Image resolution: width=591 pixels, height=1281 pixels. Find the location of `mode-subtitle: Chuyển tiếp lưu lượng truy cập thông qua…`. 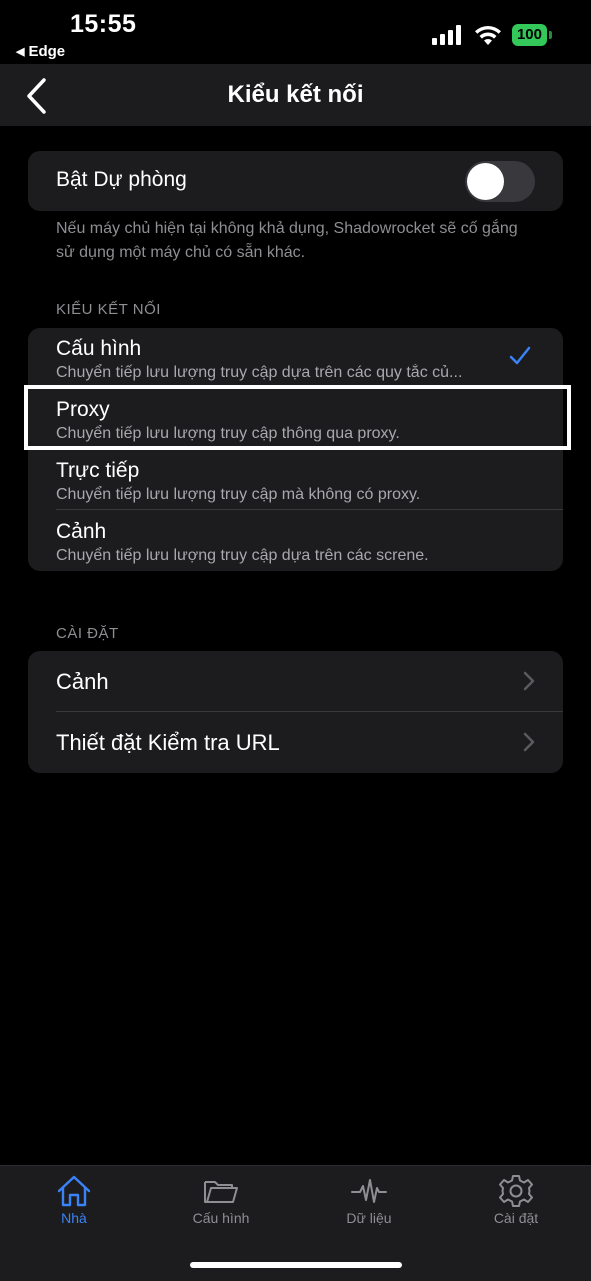

mode-subtitle: Chuyển tiếp lưu lượng truy cập thông qua… is located at coordinates (228, 433).